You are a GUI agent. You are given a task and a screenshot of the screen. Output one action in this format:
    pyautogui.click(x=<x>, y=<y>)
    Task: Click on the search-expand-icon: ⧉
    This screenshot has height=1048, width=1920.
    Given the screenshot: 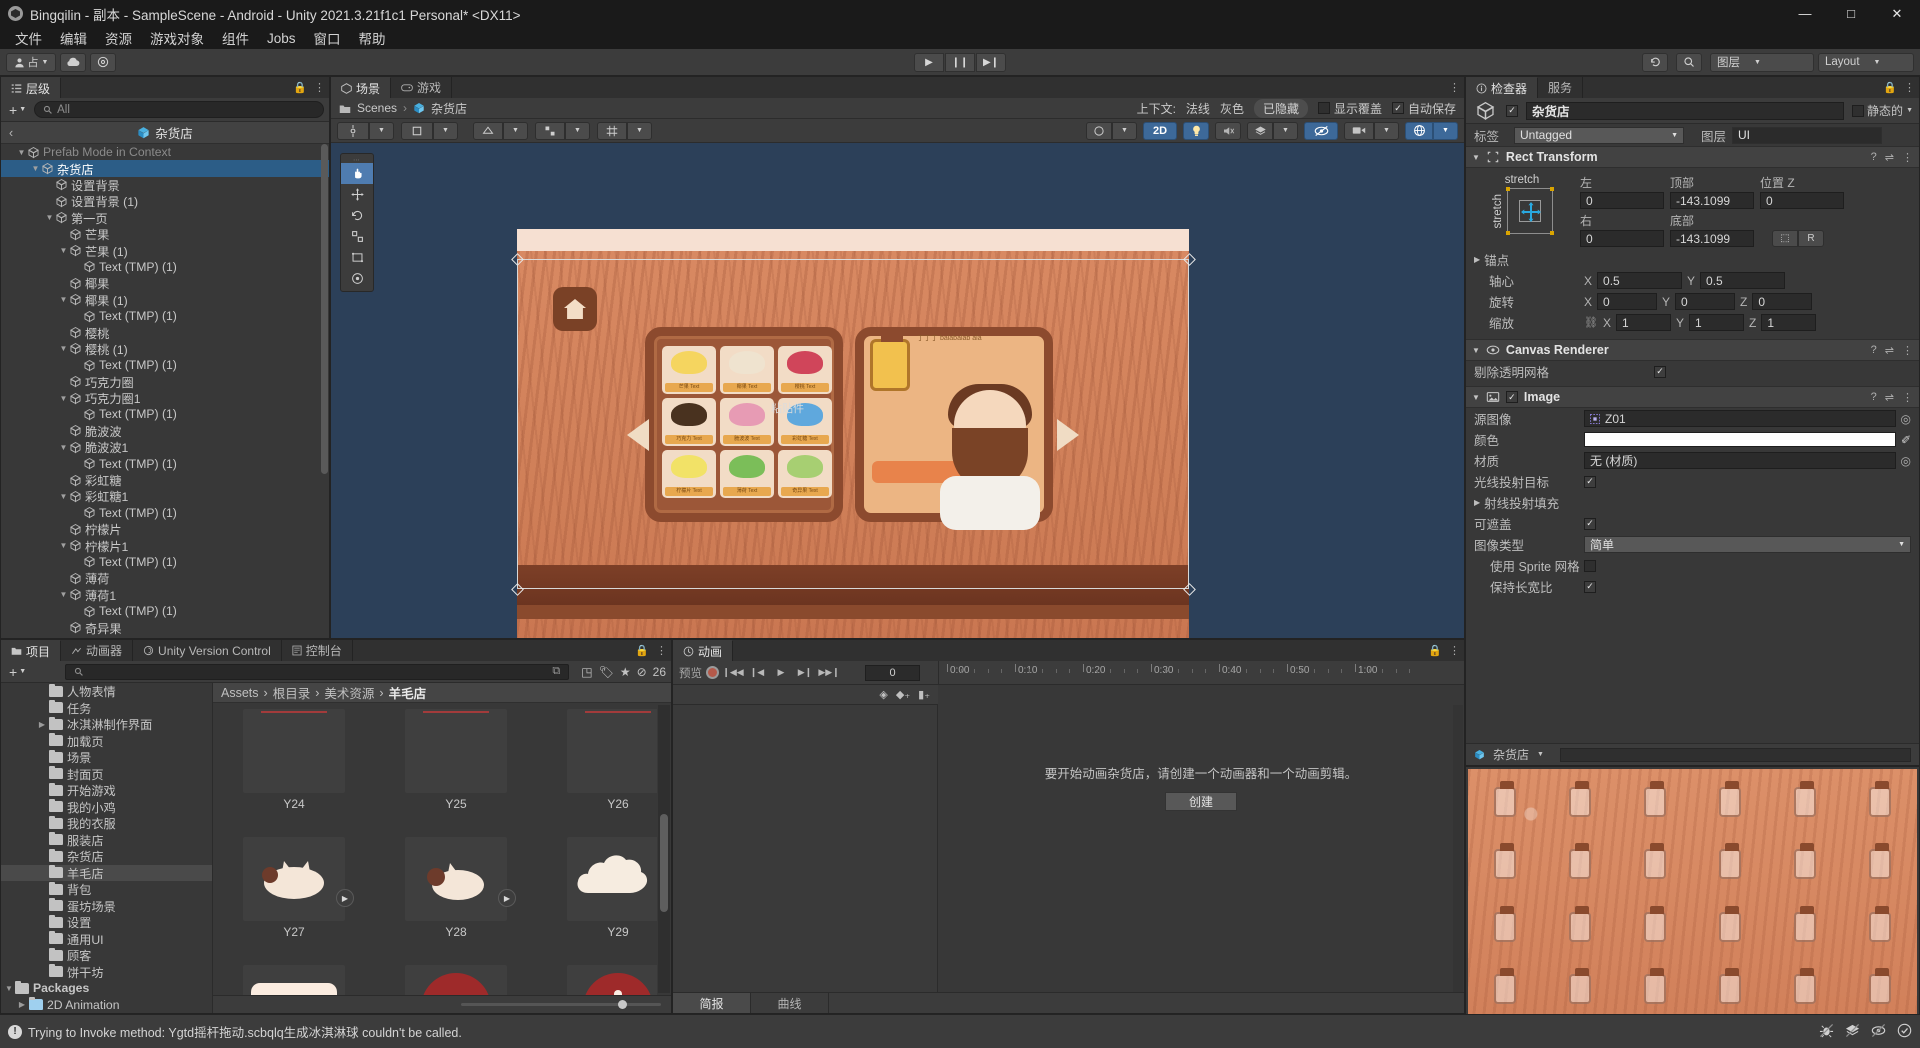 What is the action you would take?
    pyautogui.click(x=556, y=671)
    